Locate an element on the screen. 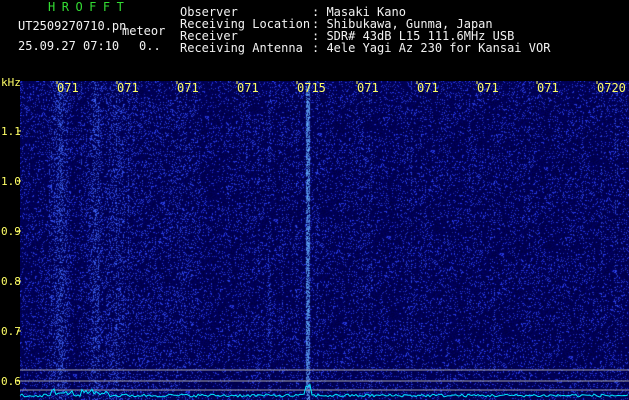 This screenshot has width=629, height=400. timestamp: 25.09.27 07:10 is located at coordinates (69, 46).